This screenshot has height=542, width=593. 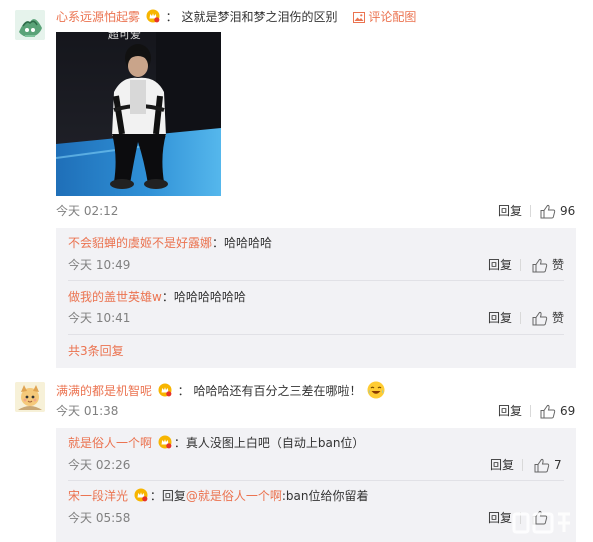 I want to click on reply-line: 宋一段洋光 ：回复@就是俗人一个啊:ban位给你留着, so click(x=218, y=496).